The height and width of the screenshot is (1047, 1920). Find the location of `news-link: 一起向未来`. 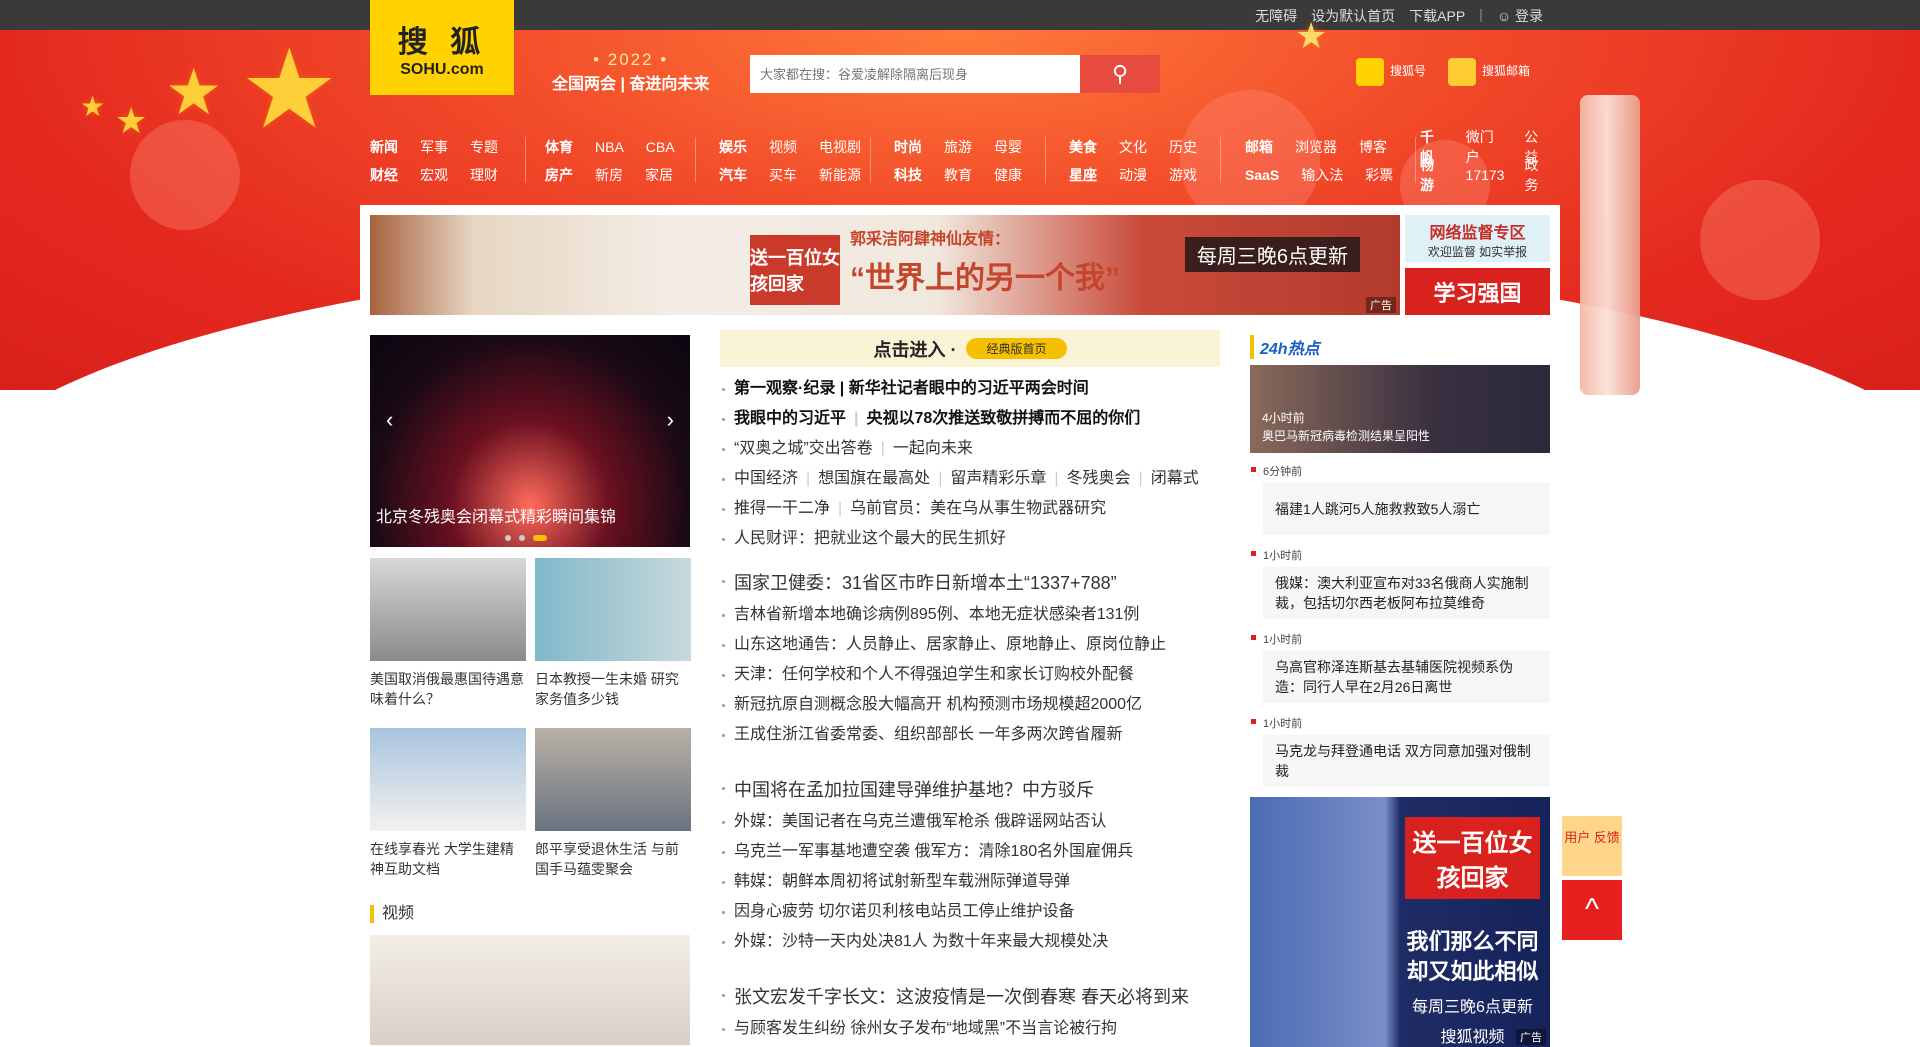

news-link: 一起向未来 is located at coordinates (933, 448).